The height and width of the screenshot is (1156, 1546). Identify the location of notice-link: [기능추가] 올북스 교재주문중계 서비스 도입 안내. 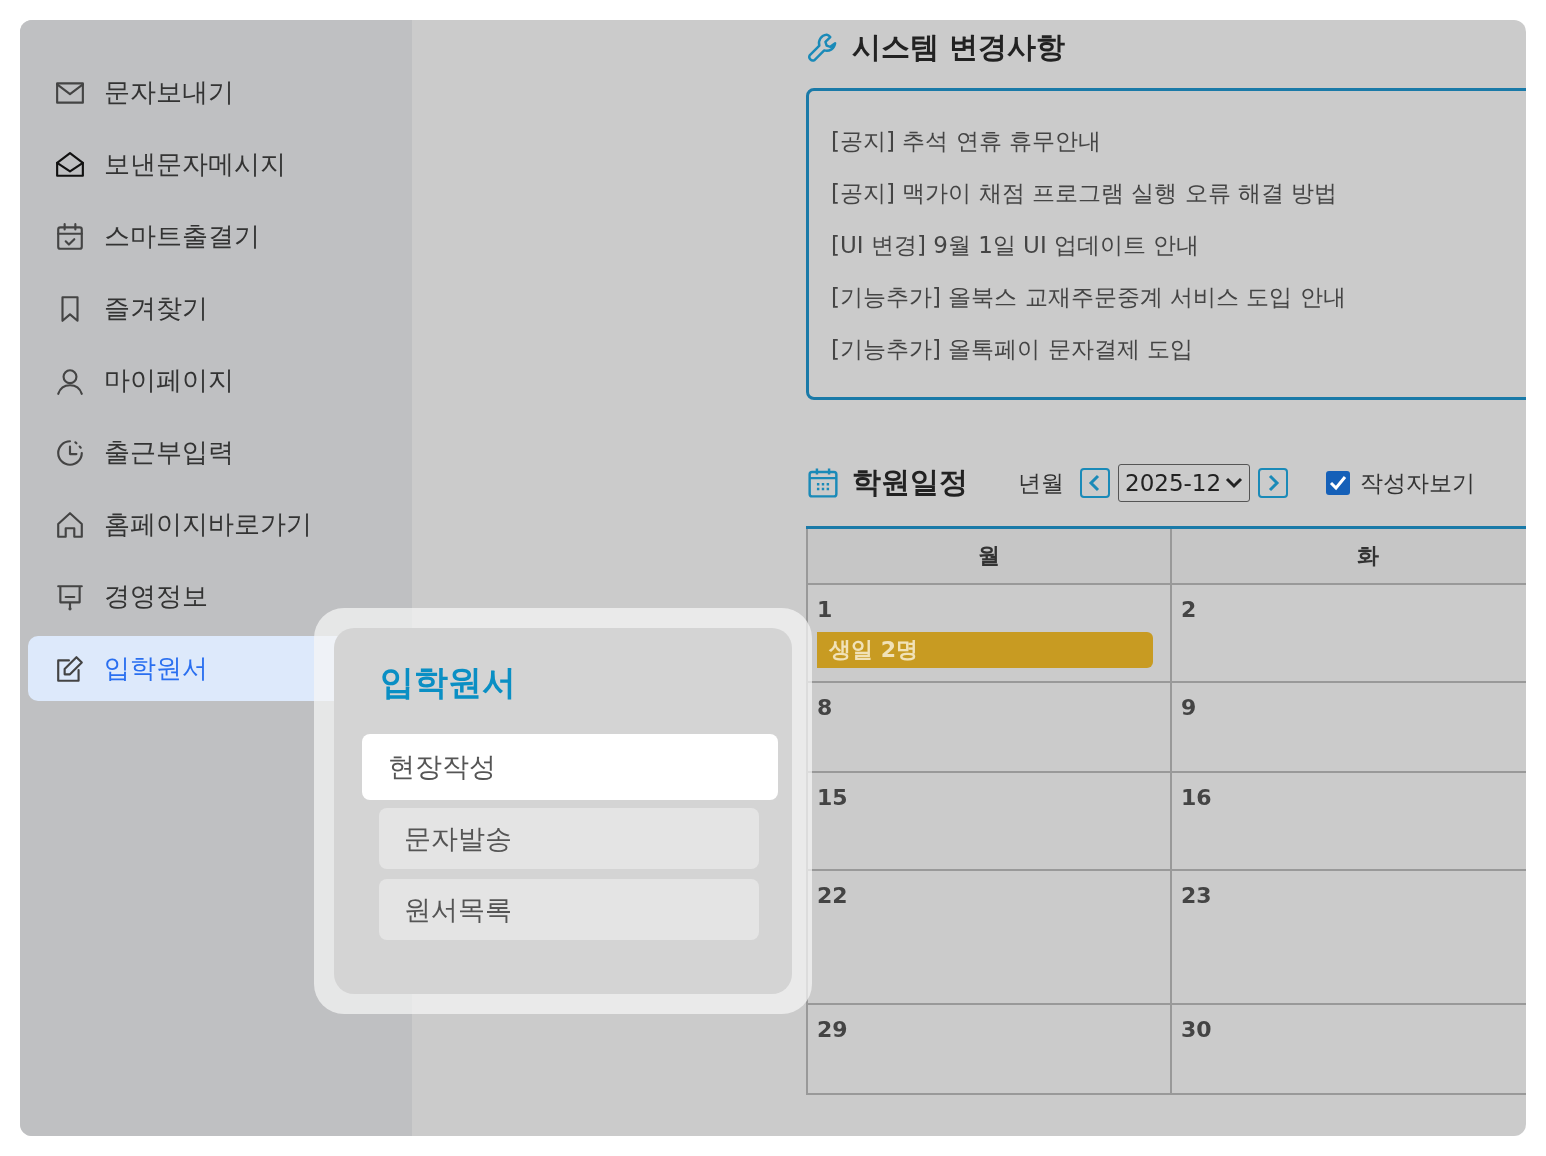
(1178, 297).